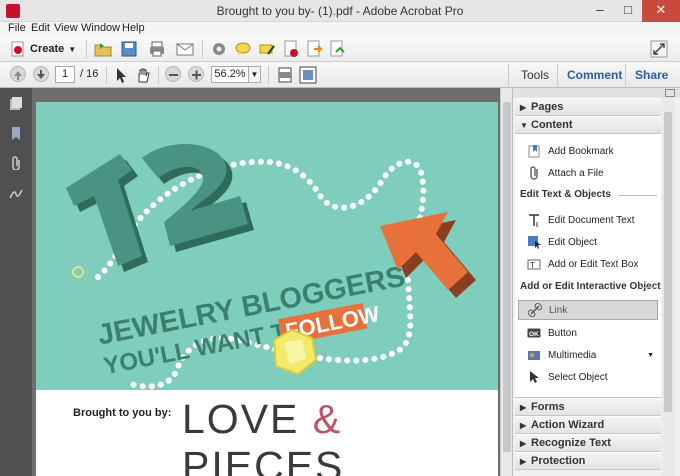 The width and height of the screenshot is (680, 476). What do you see at coordinates (219, 49) in the screenshot?
I see `gear-icon` at bounding box center [219, 49].